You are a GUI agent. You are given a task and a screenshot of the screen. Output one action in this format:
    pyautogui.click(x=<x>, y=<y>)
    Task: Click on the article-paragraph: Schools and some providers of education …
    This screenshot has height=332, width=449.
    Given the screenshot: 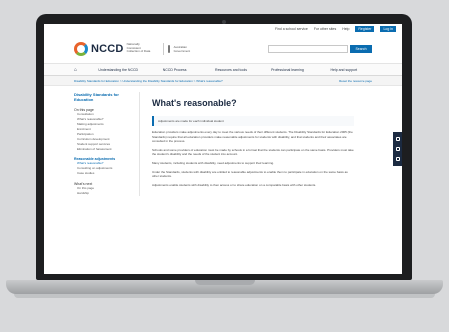 What is the action you would take?
    pyautogui.click(x=253, y=152)
    